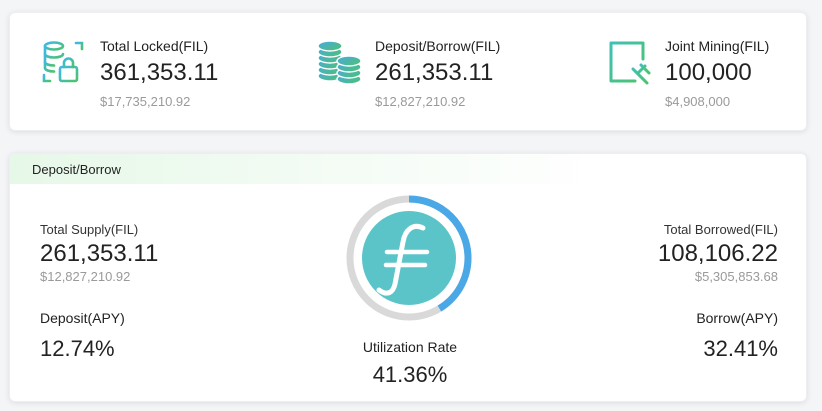 Image resolution: width=822 pixels, height=411 pixels. I want to click on coin-stack-icon, so click(339, 62).